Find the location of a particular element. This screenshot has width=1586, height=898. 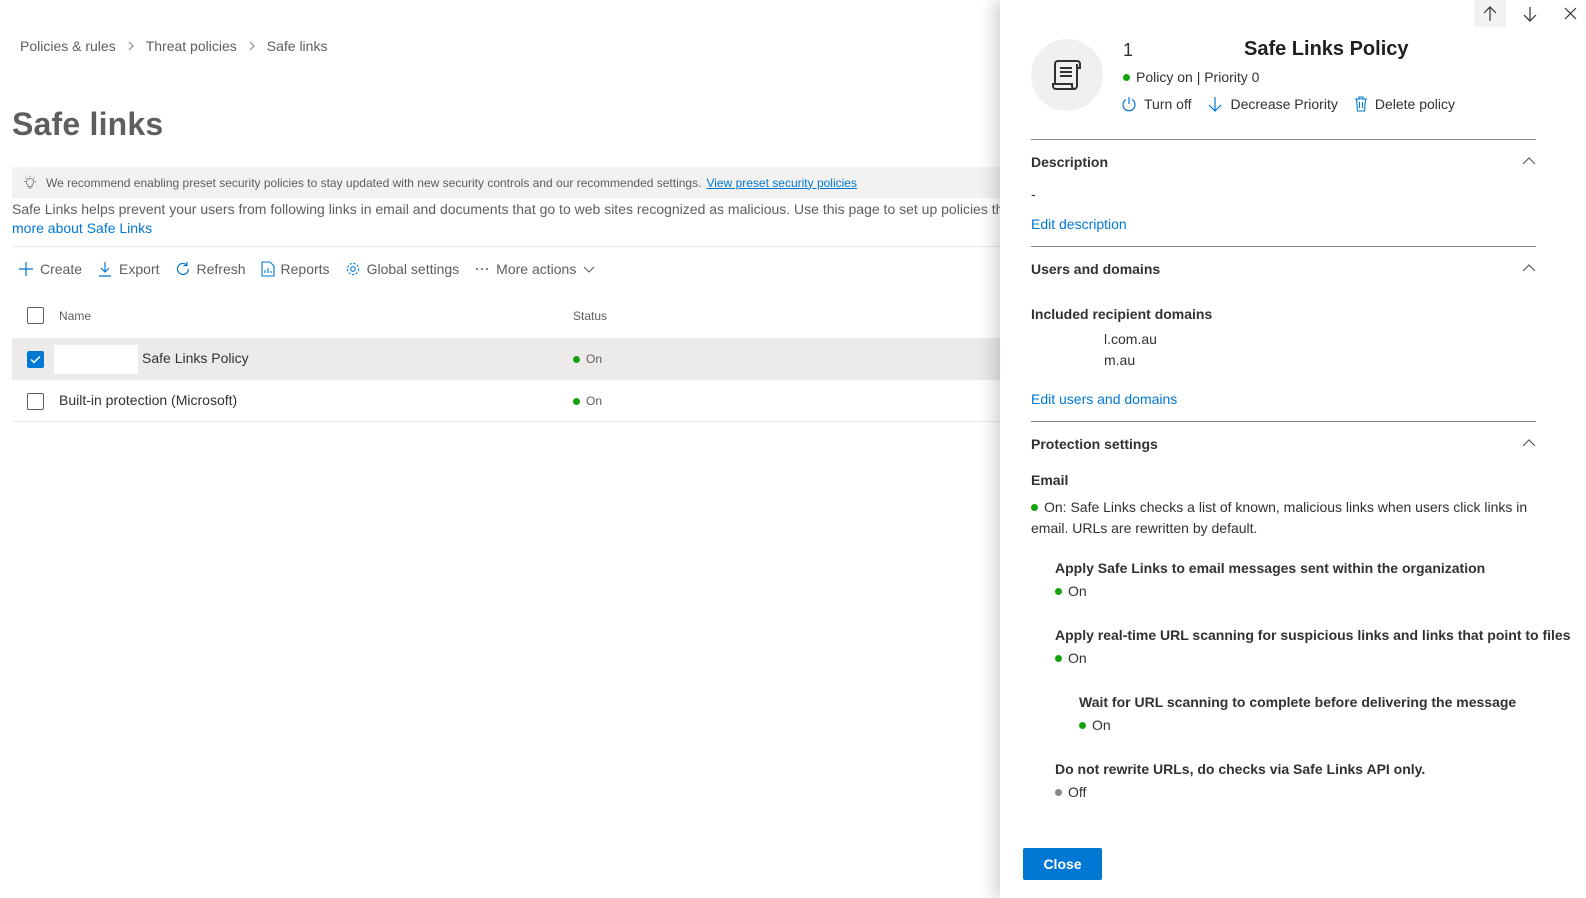

global-settings-button: Global settings is located at coordinates (402, 269).